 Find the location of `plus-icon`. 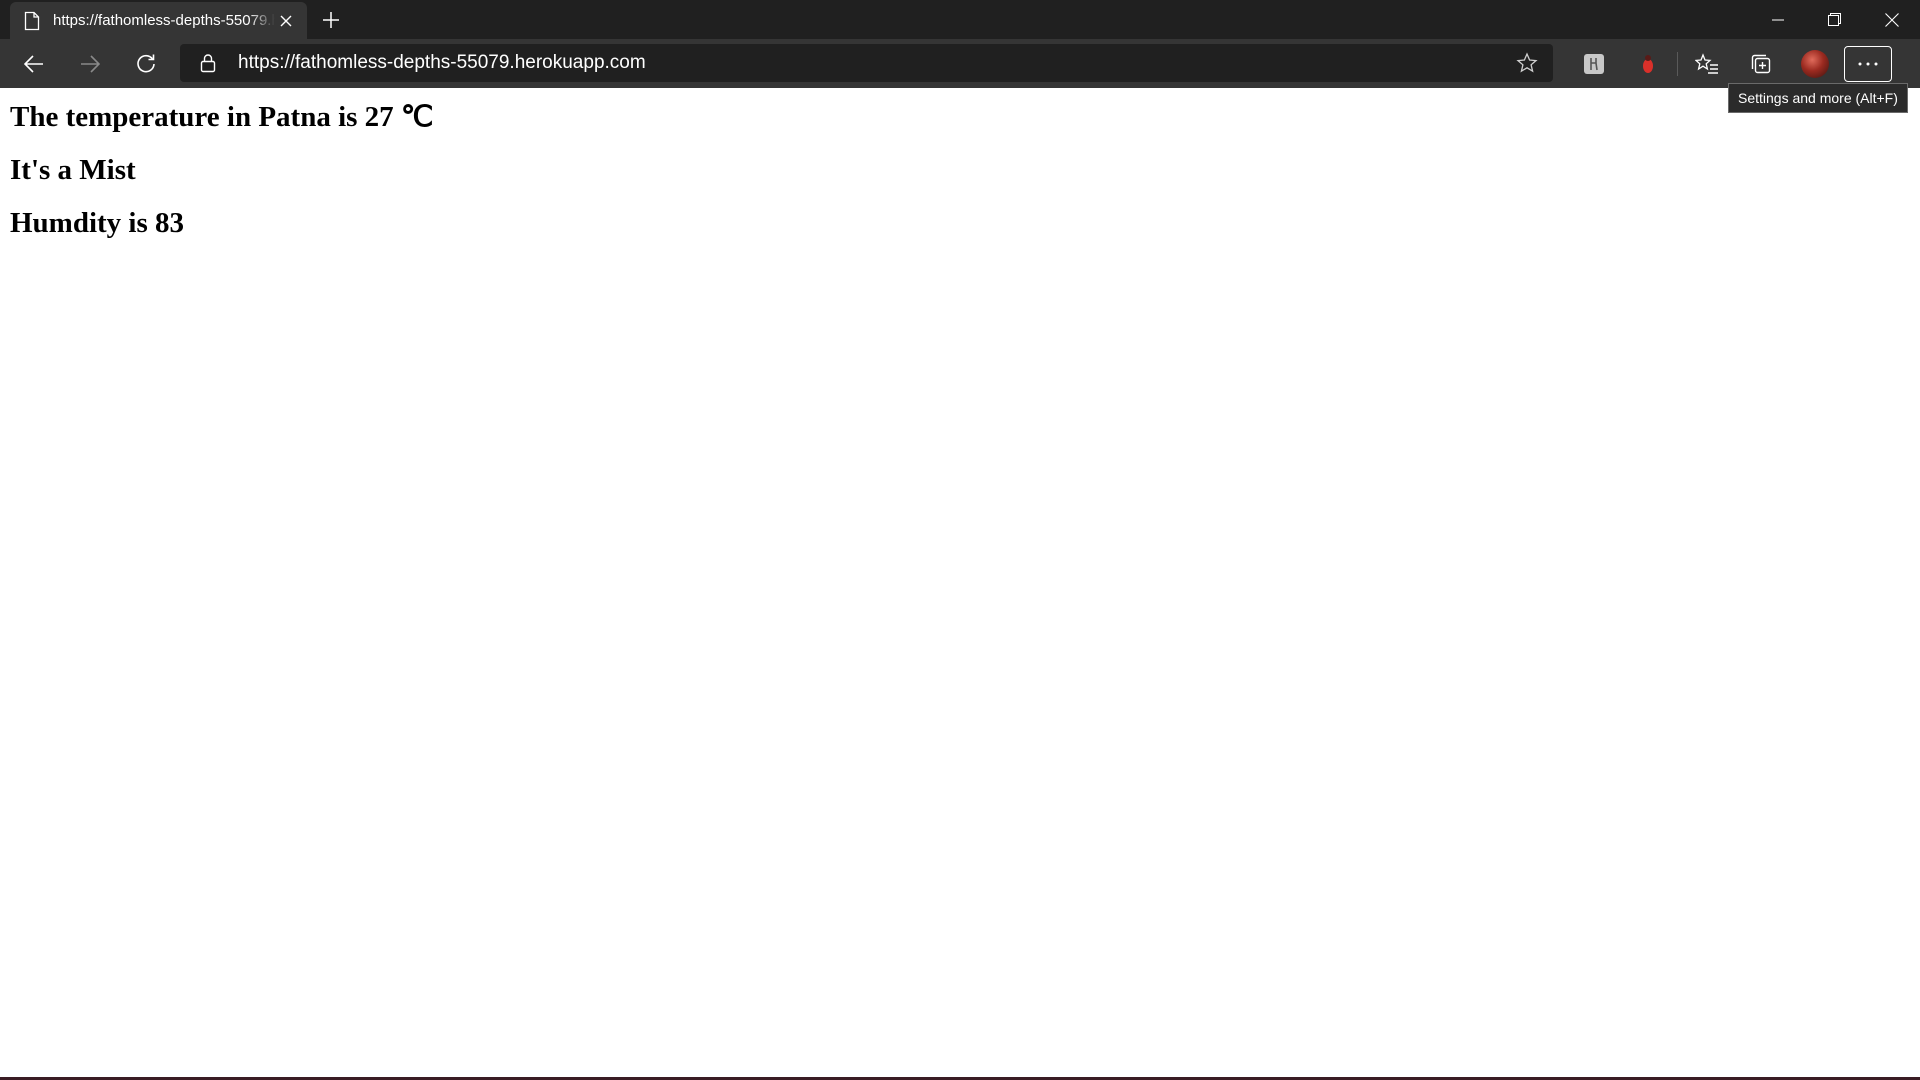

plus-icon is located at coordinates (331, 20).